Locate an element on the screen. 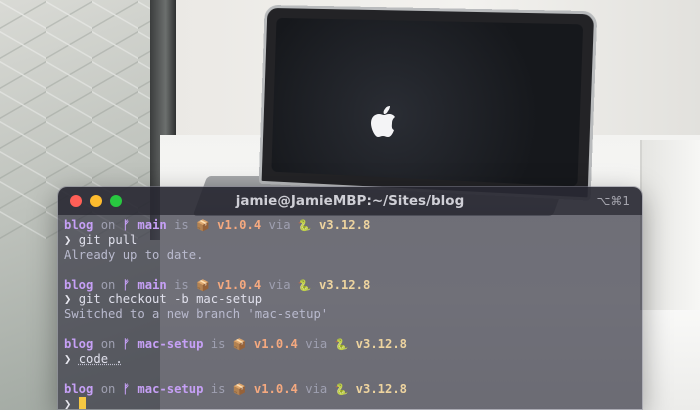 Image resolution: width=700 pixels, height=410 pixels. command-output: Switched to a new branch 'mac-setup' is located at coordinates (196, 314).